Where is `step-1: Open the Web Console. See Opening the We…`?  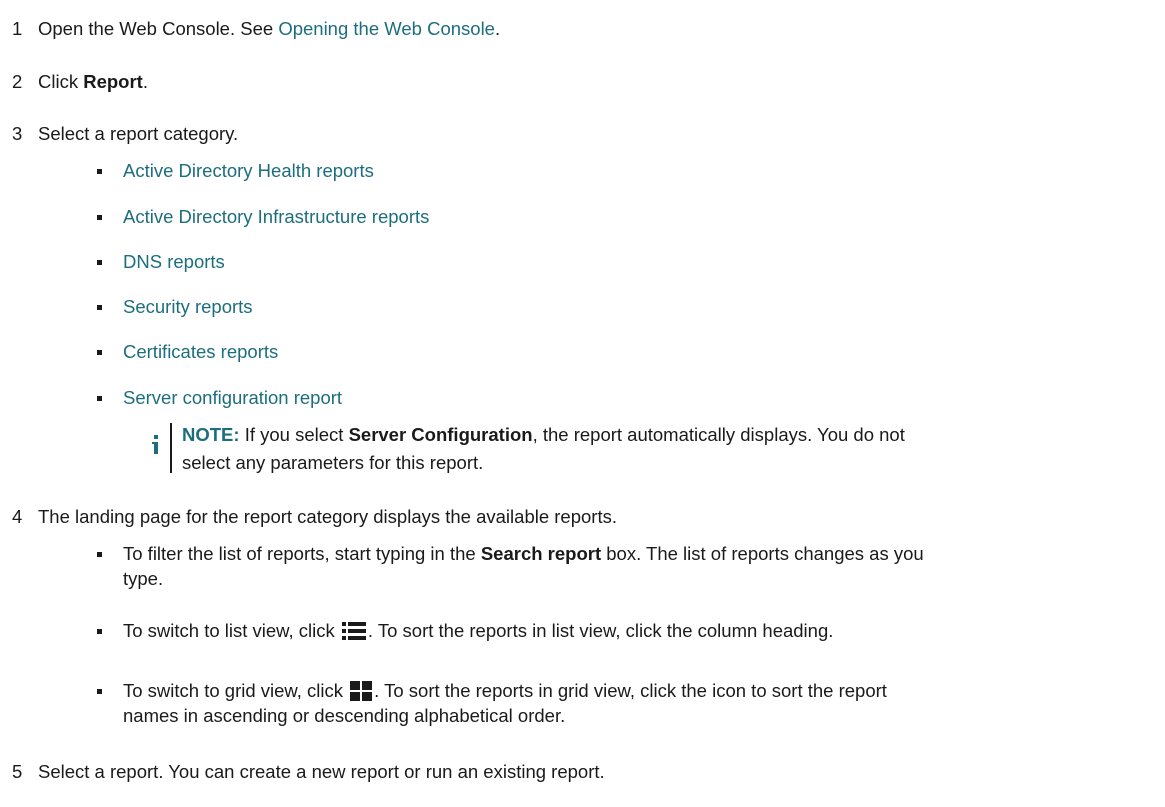 step-1: Open the Web Console. See Opening the We… is located at coordinates (269, 29).